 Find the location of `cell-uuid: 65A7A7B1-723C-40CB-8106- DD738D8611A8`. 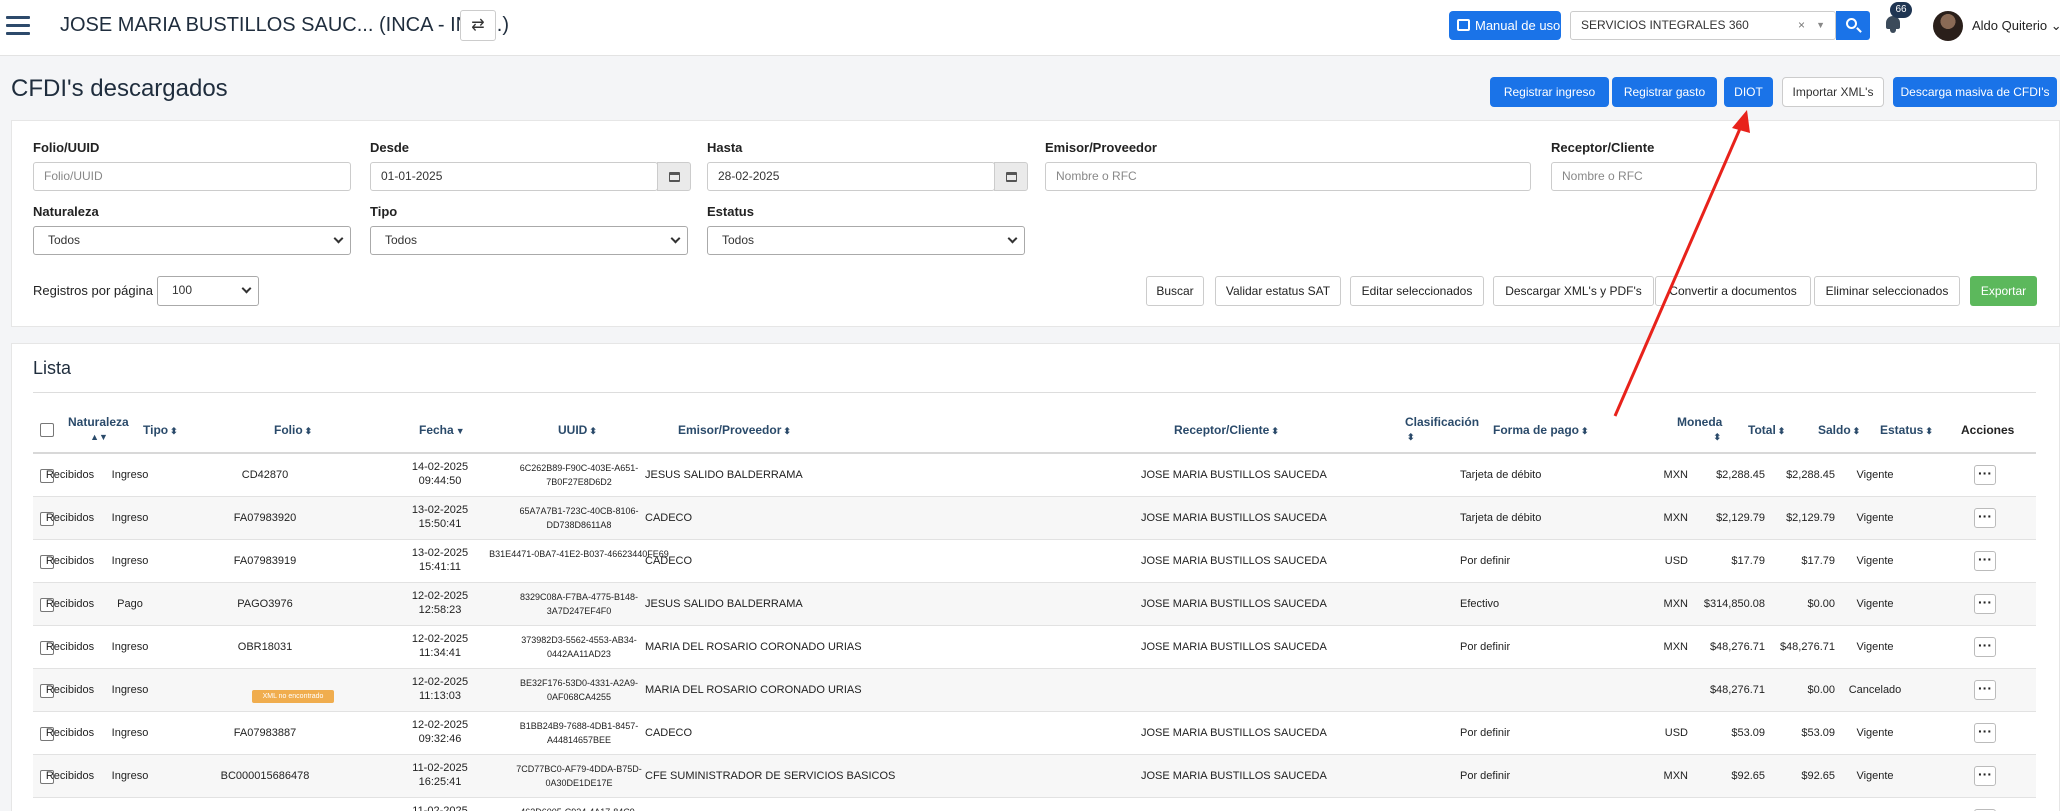

cell-uuid: 65A7A7B1-723C-40CB-8106- DD738D8611A8 is located at coordinates (579, 518).